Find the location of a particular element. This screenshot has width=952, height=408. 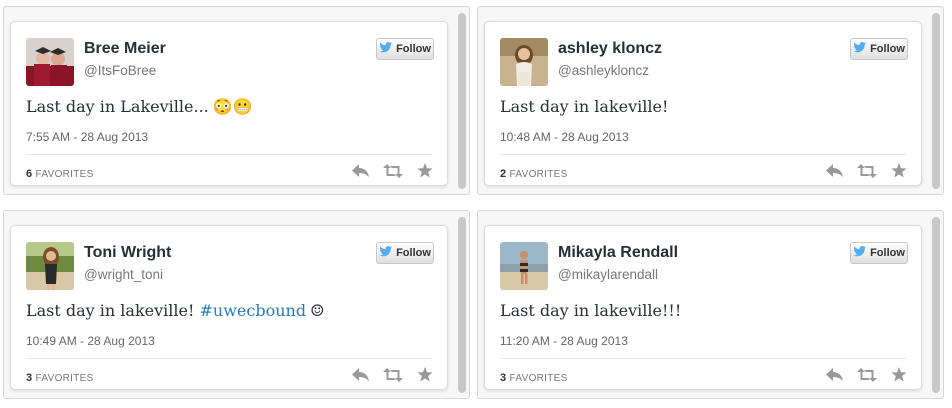

favorites-count: 2 FAVORITES is located at coordinates (534, 174).